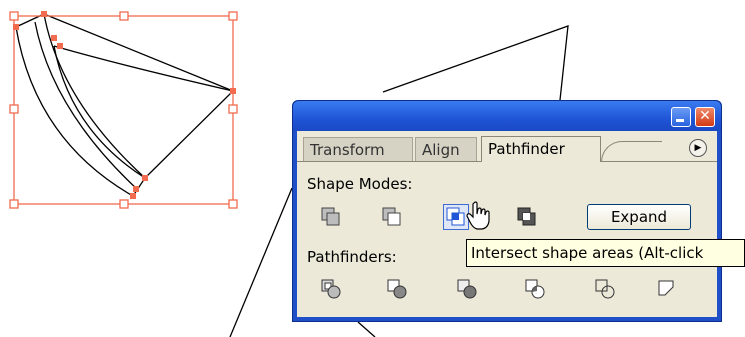  I want to click on close-icon: ✕, so click(705, 116).